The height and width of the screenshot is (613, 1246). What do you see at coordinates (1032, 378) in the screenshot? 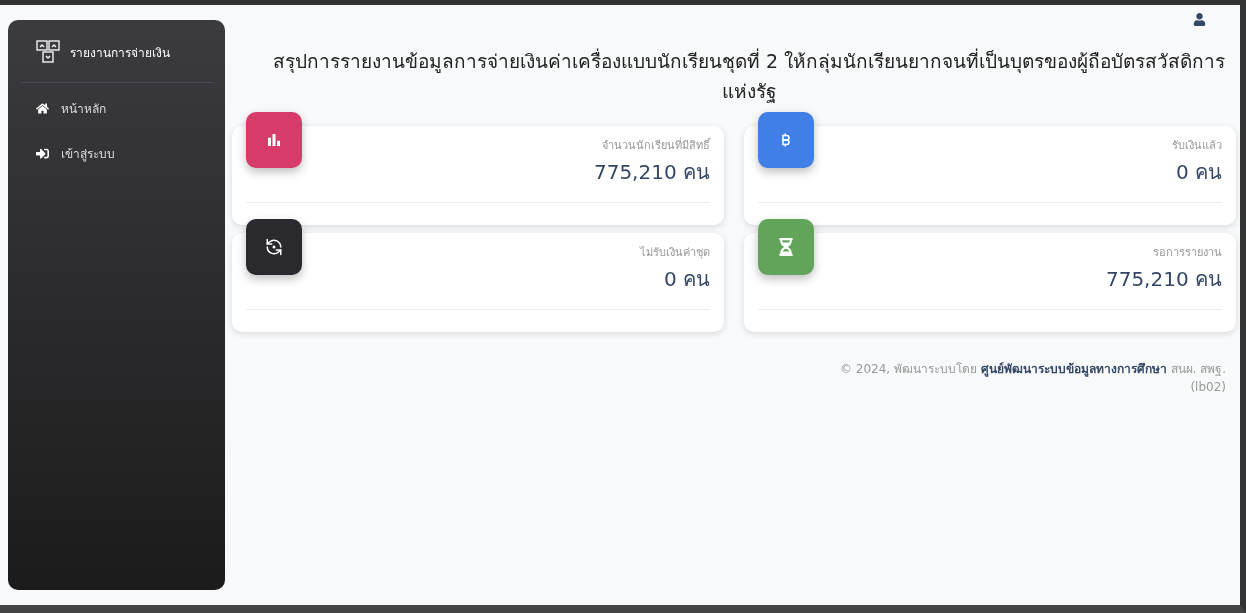
I see `footer-text: © 2024, พัฒนาระบบโดย ศูนย์พัฒนาระบบข้อมูลทางการศึกษา สนผ. สพฐ. (lb02)` at bounding box center [1032, 378].